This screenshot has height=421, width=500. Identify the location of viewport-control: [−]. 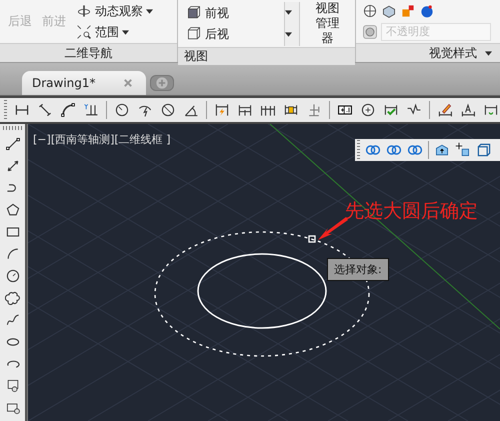
(42, 139).